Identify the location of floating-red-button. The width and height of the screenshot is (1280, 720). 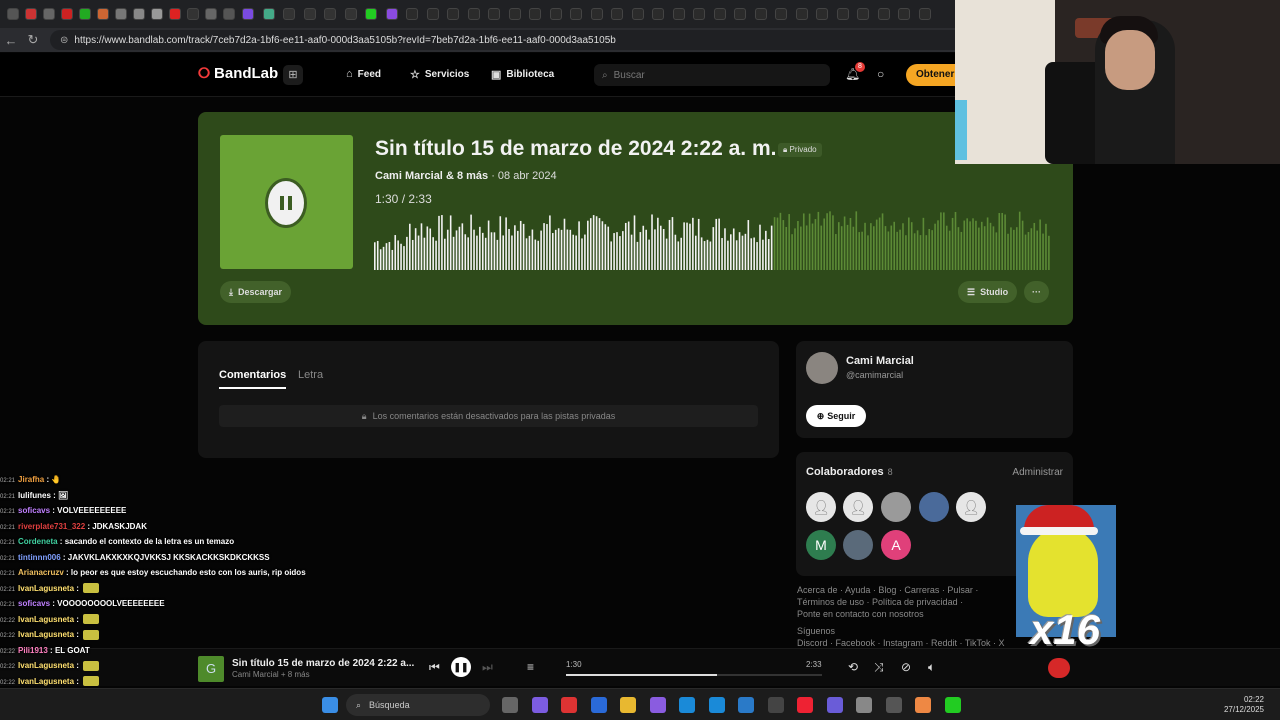
(1059, 668).